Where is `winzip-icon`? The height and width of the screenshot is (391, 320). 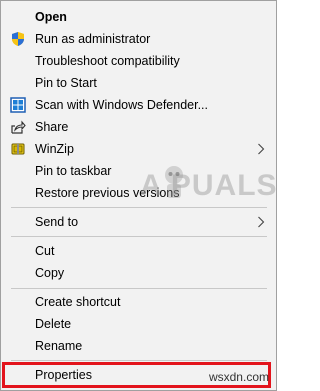
winzip-icon is located at coordinates (18, 149).